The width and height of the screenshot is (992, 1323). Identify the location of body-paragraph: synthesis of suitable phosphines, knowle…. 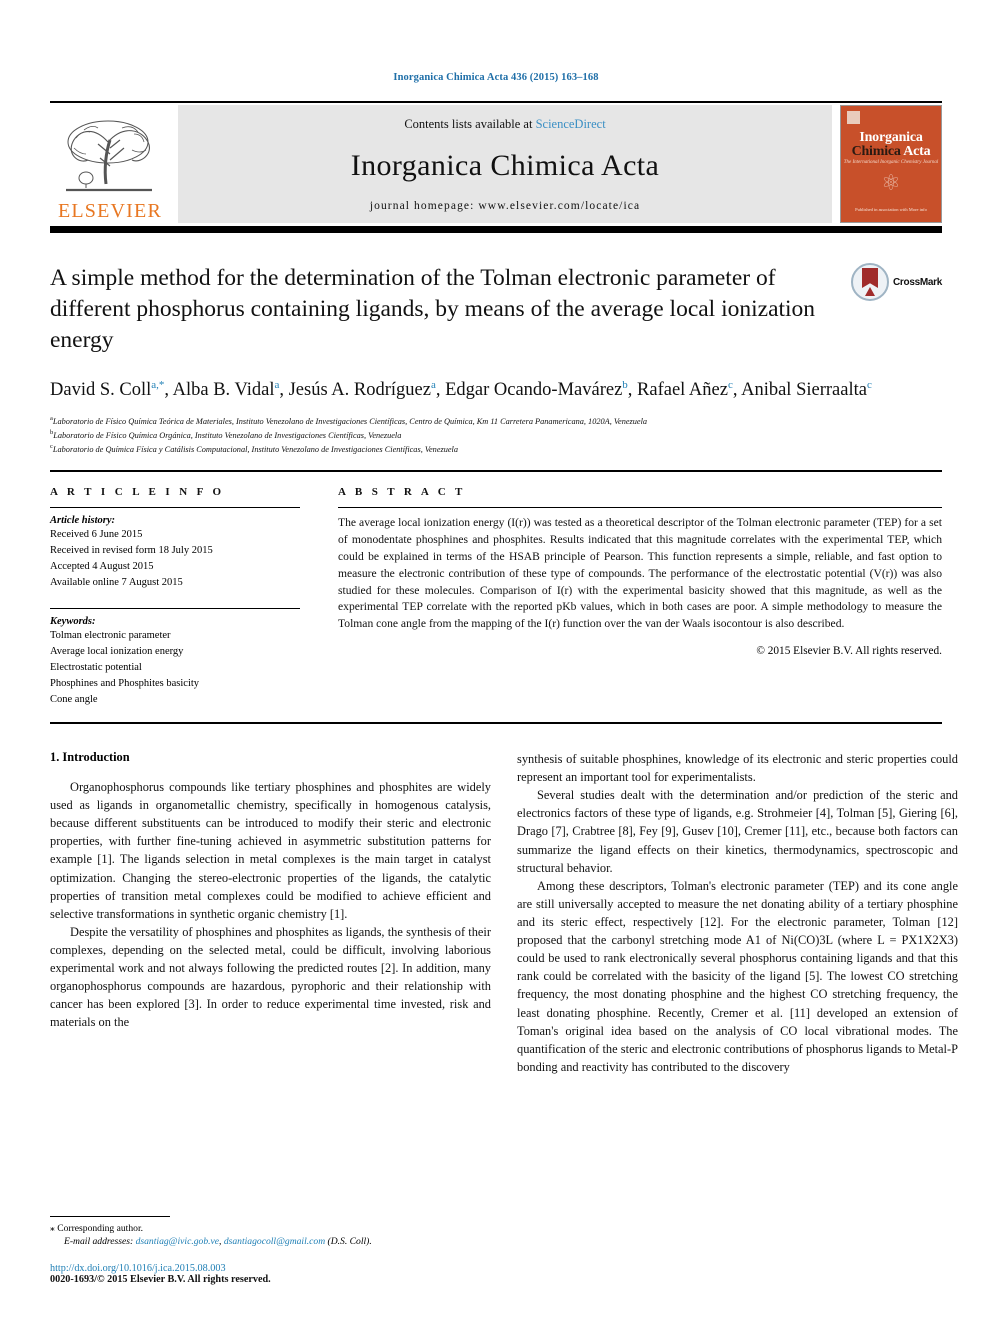
(737, 768).